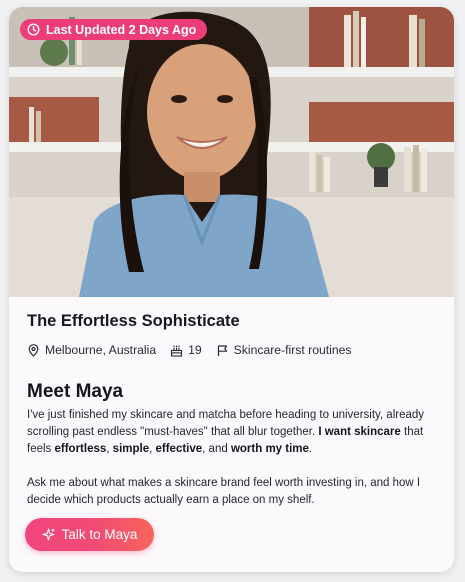  What do you see at coordinates (292, 350) in the screenshot?
I see `focus-text: Skincare-first routines` at bounding box center [292, 350].